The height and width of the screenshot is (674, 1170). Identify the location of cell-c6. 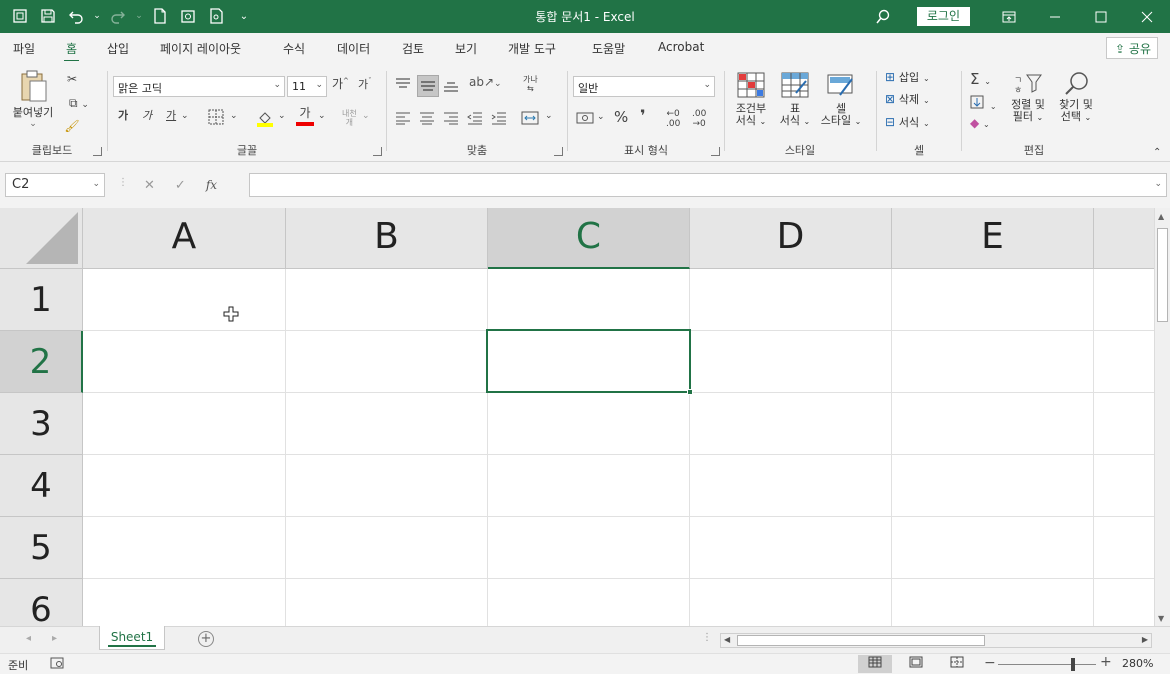
(589, 602).